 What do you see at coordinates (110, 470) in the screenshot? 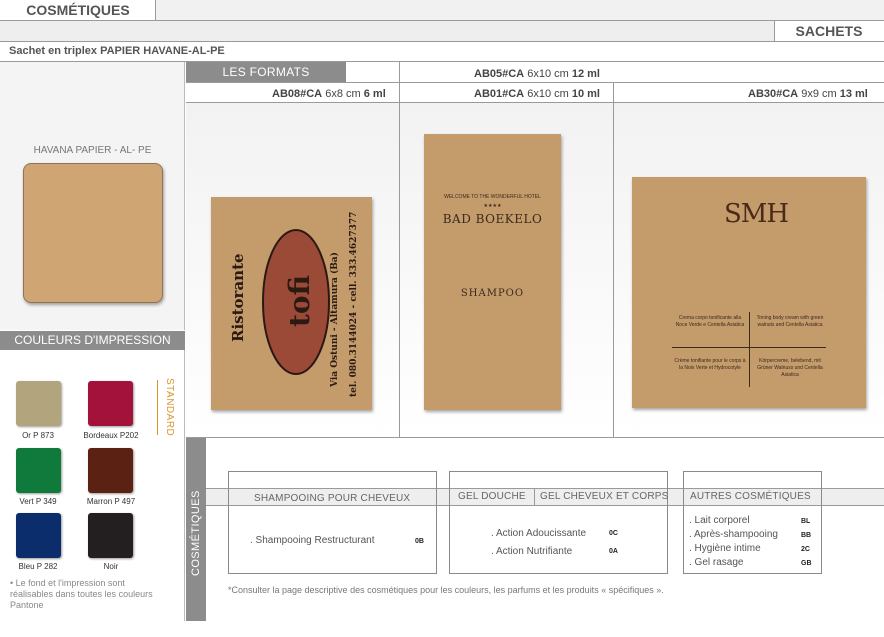
I see `swatch-marron` at bounding box center [110, 470].